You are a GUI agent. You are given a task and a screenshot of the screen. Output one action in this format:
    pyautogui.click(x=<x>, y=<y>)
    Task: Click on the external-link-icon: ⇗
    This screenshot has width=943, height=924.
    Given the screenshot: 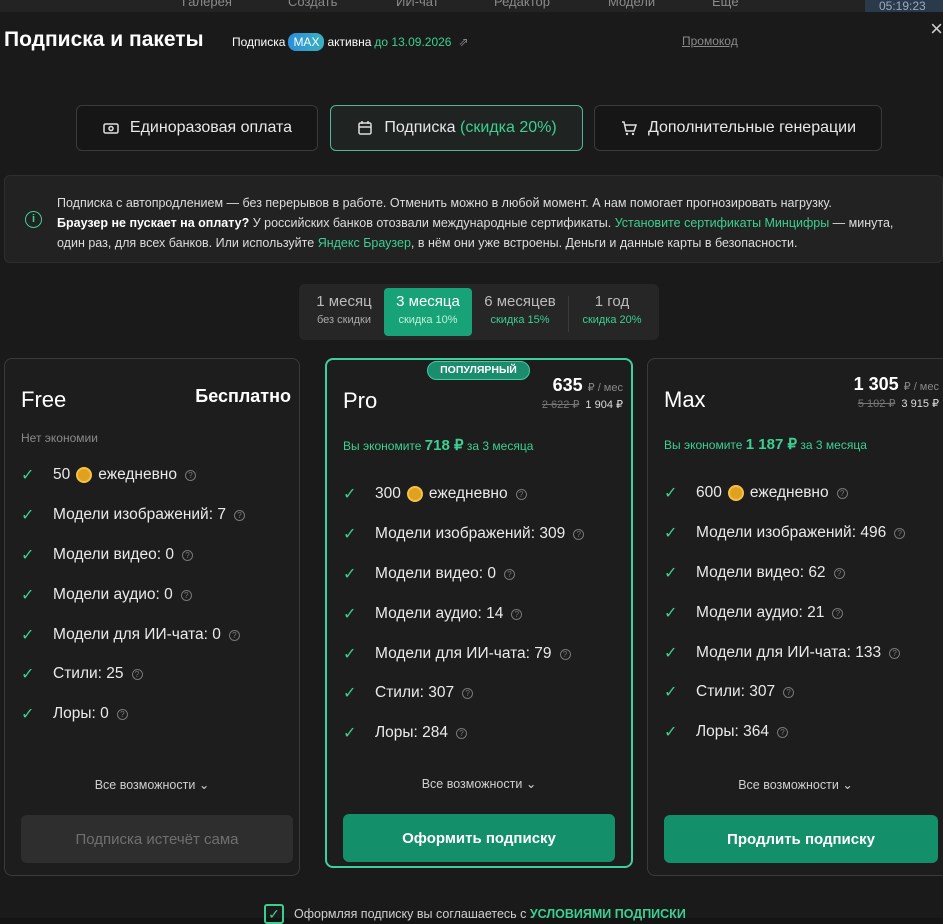 What is the action you would take?
    pyautogui.click(x=463, y=42)
    